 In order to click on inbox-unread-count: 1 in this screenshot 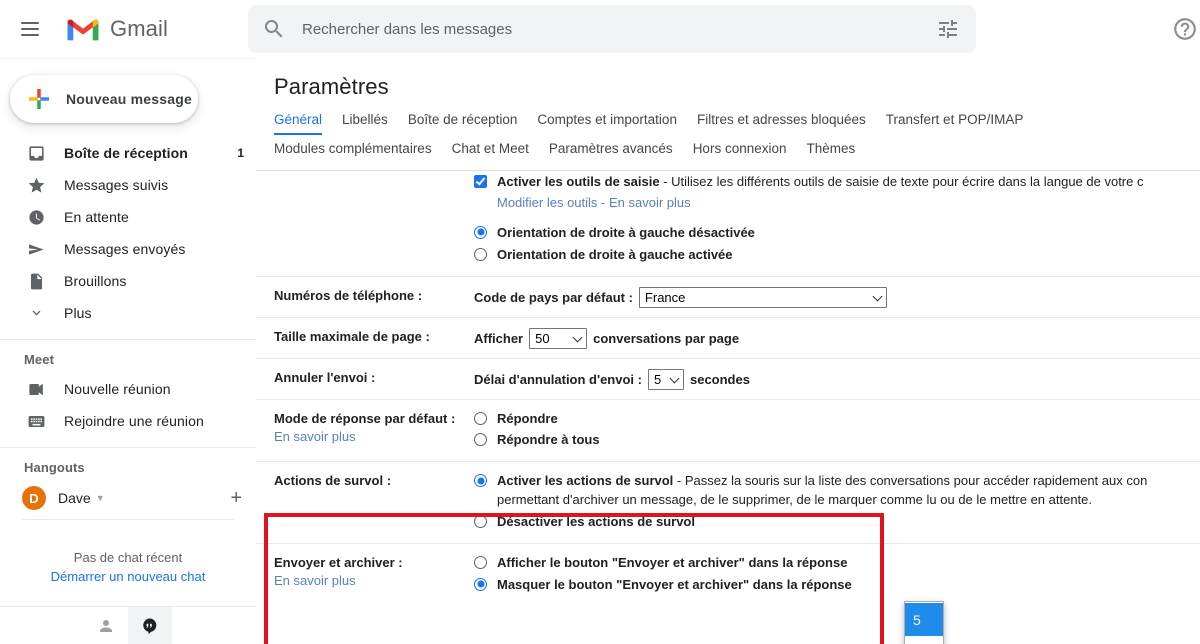, I will do `click(240, 153)`.